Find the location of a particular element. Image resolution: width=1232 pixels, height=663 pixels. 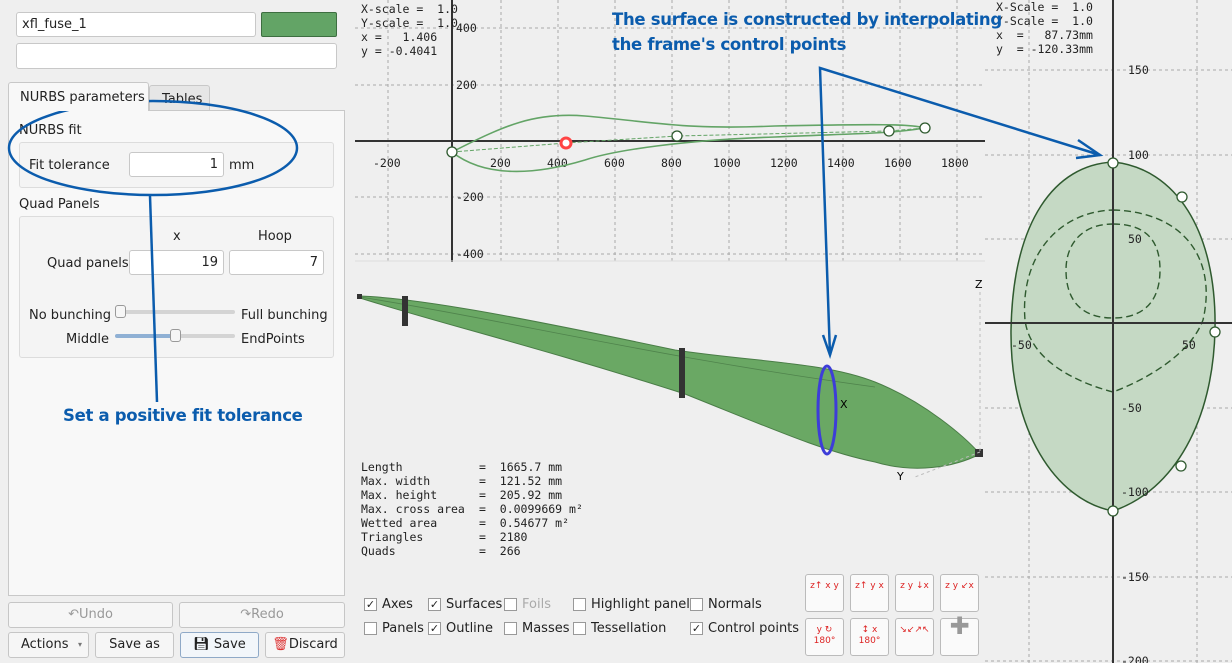

stat-label: Max. width is located at coordinates (396, 481).